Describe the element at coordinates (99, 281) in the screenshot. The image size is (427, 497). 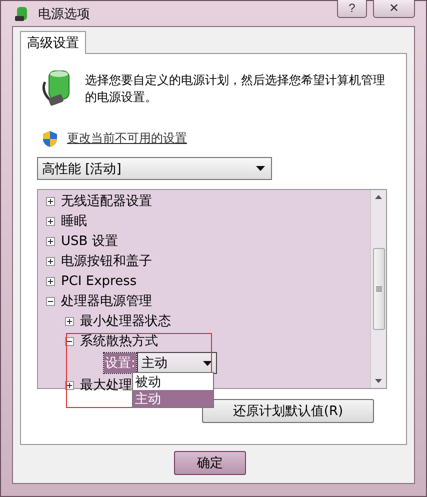
I see `tree-item: PCI Express` at that location.